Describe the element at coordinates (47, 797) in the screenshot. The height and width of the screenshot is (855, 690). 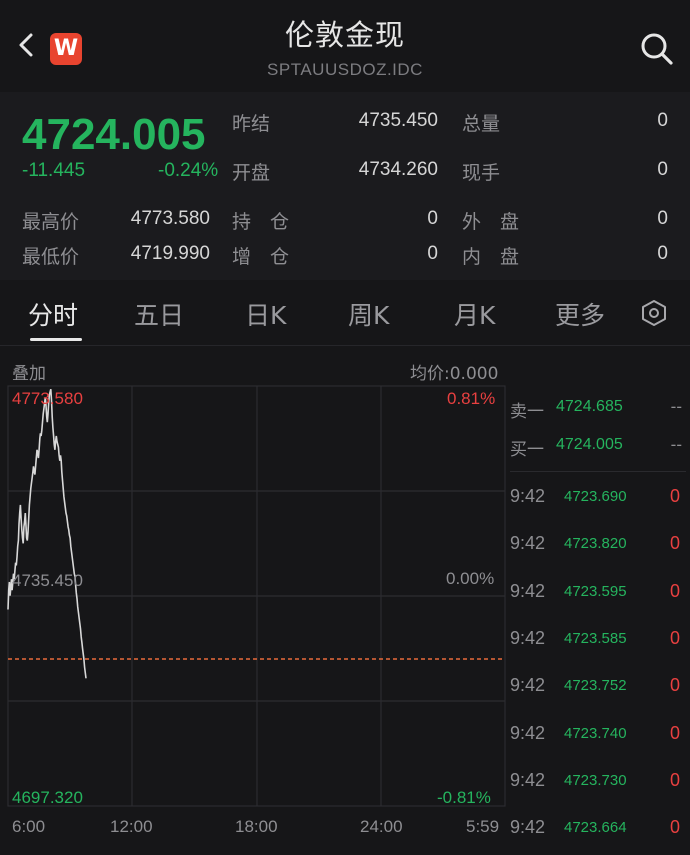
I see `y-bottom-price: 4697.320` at that location.